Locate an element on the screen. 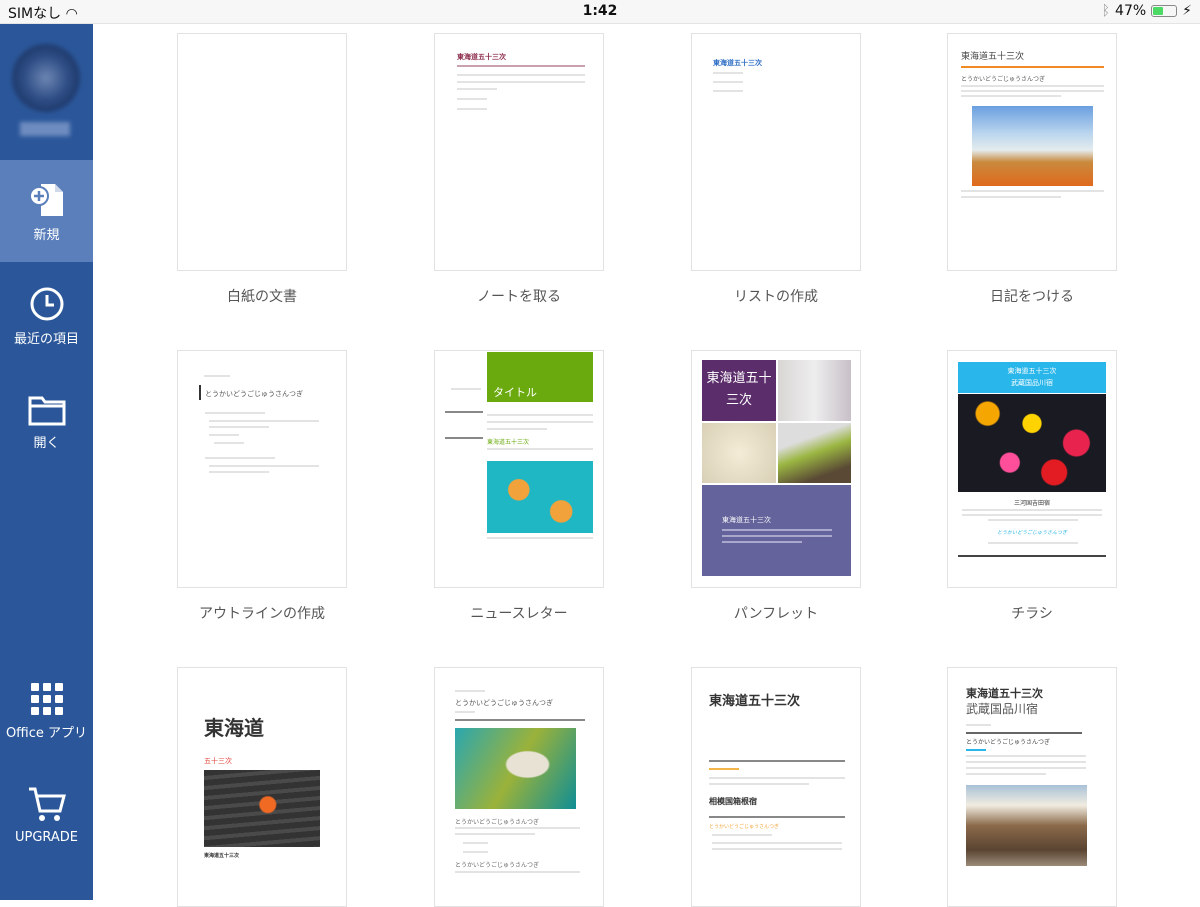  charging-icon: ⚡ is located at coordinates (1187, 11).